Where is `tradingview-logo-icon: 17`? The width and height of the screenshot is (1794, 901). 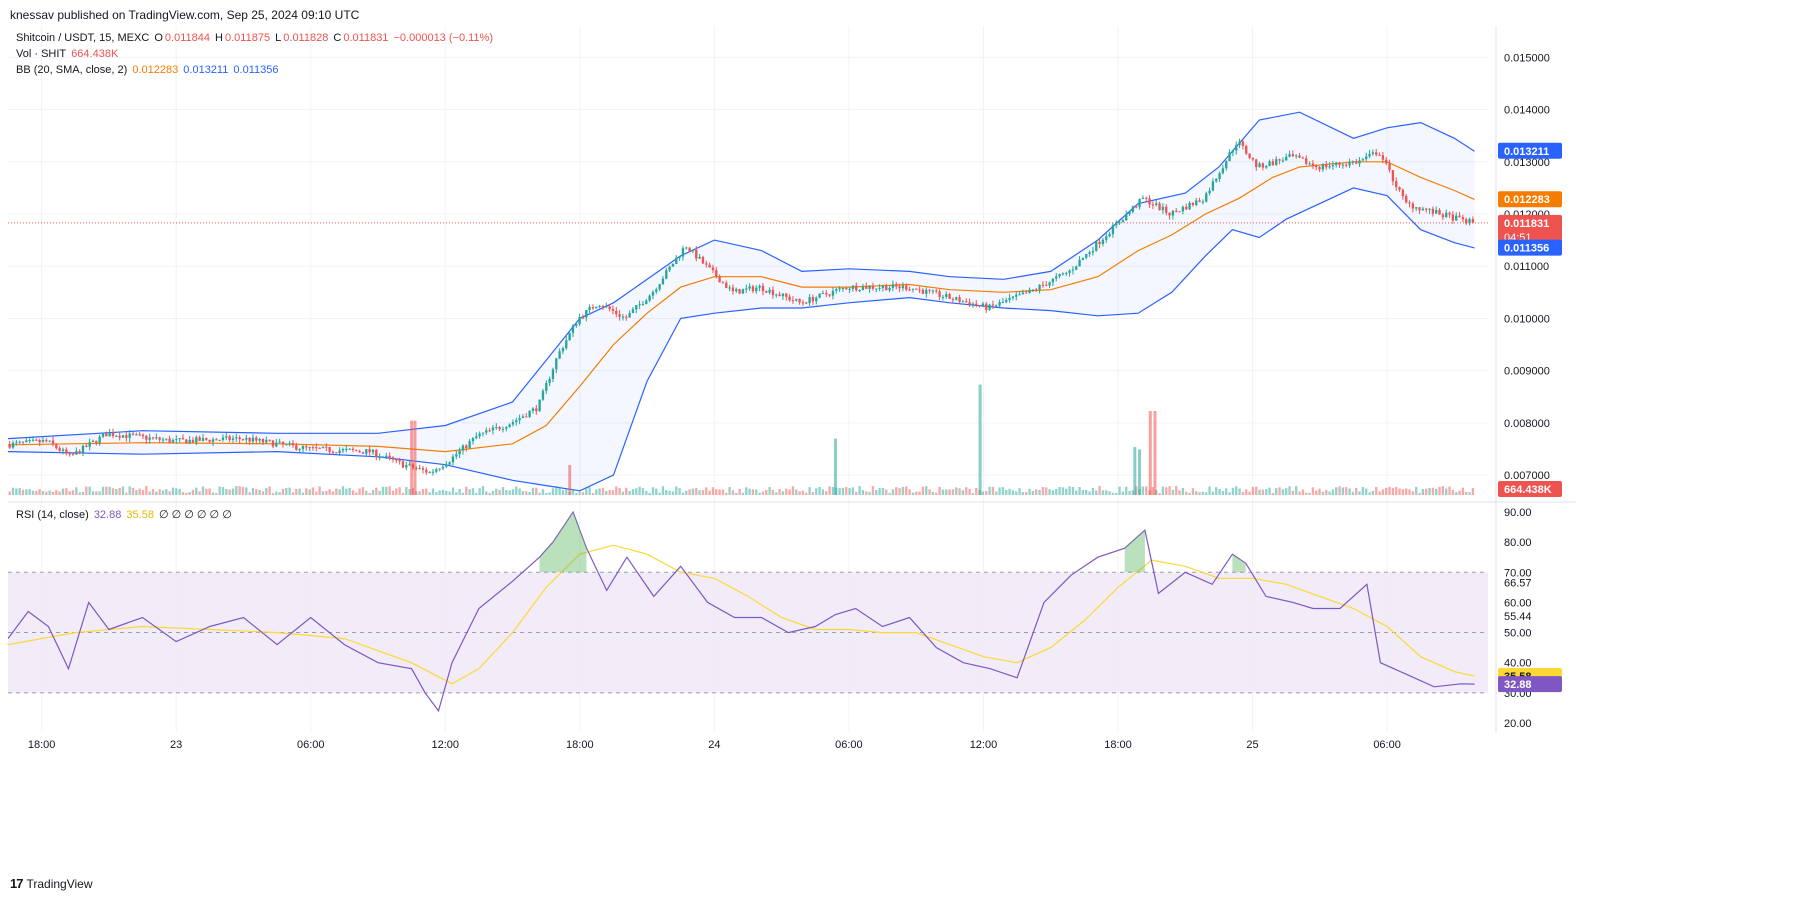
tradingview-logo-icon: 17 is located at coordinates (17, 883).